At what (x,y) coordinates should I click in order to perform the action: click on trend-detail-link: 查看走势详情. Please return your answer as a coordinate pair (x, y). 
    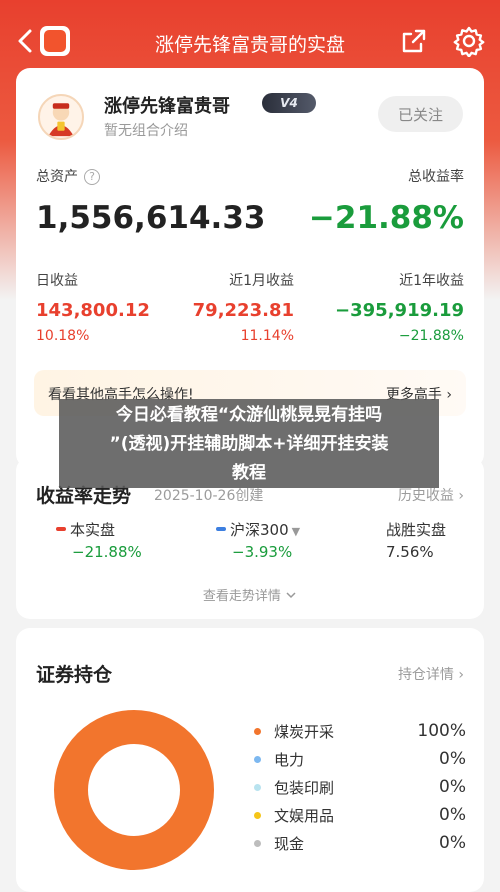
    Looking at the image, I should click on (250, 594).